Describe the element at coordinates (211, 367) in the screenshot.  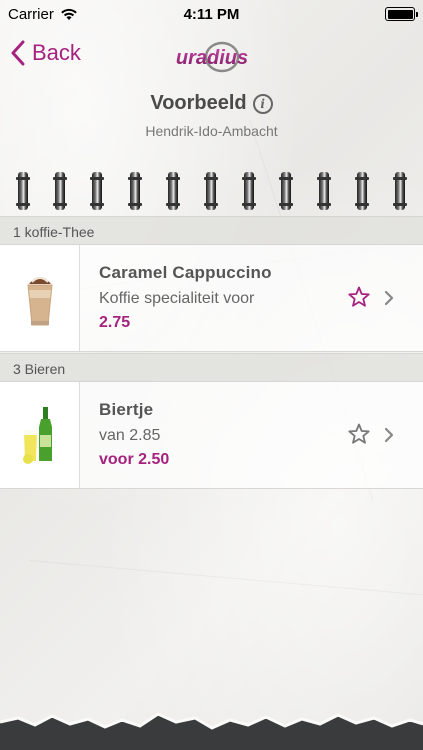
I see `section-header: 3 Bieren` at that location.